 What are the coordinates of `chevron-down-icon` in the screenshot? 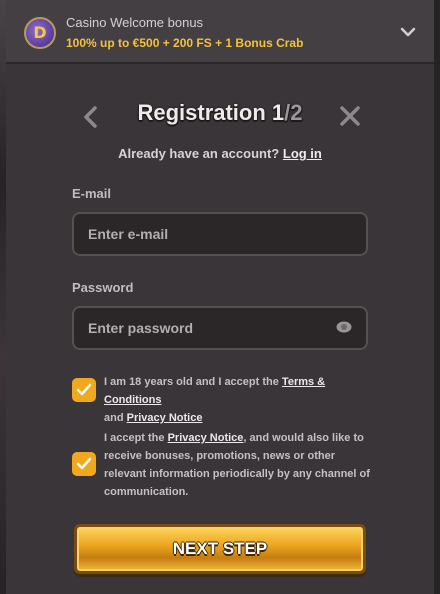 It's located at (408, 32).